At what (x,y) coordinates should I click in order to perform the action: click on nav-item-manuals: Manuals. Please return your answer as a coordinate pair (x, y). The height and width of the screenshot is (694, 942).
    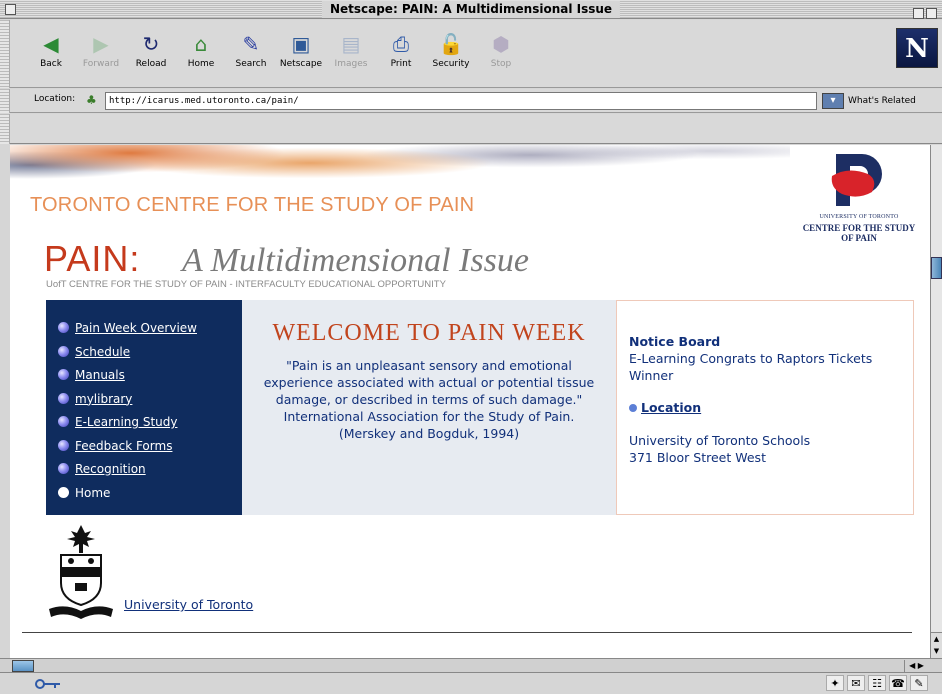
    Looking at the image, I should click on (144, 380).